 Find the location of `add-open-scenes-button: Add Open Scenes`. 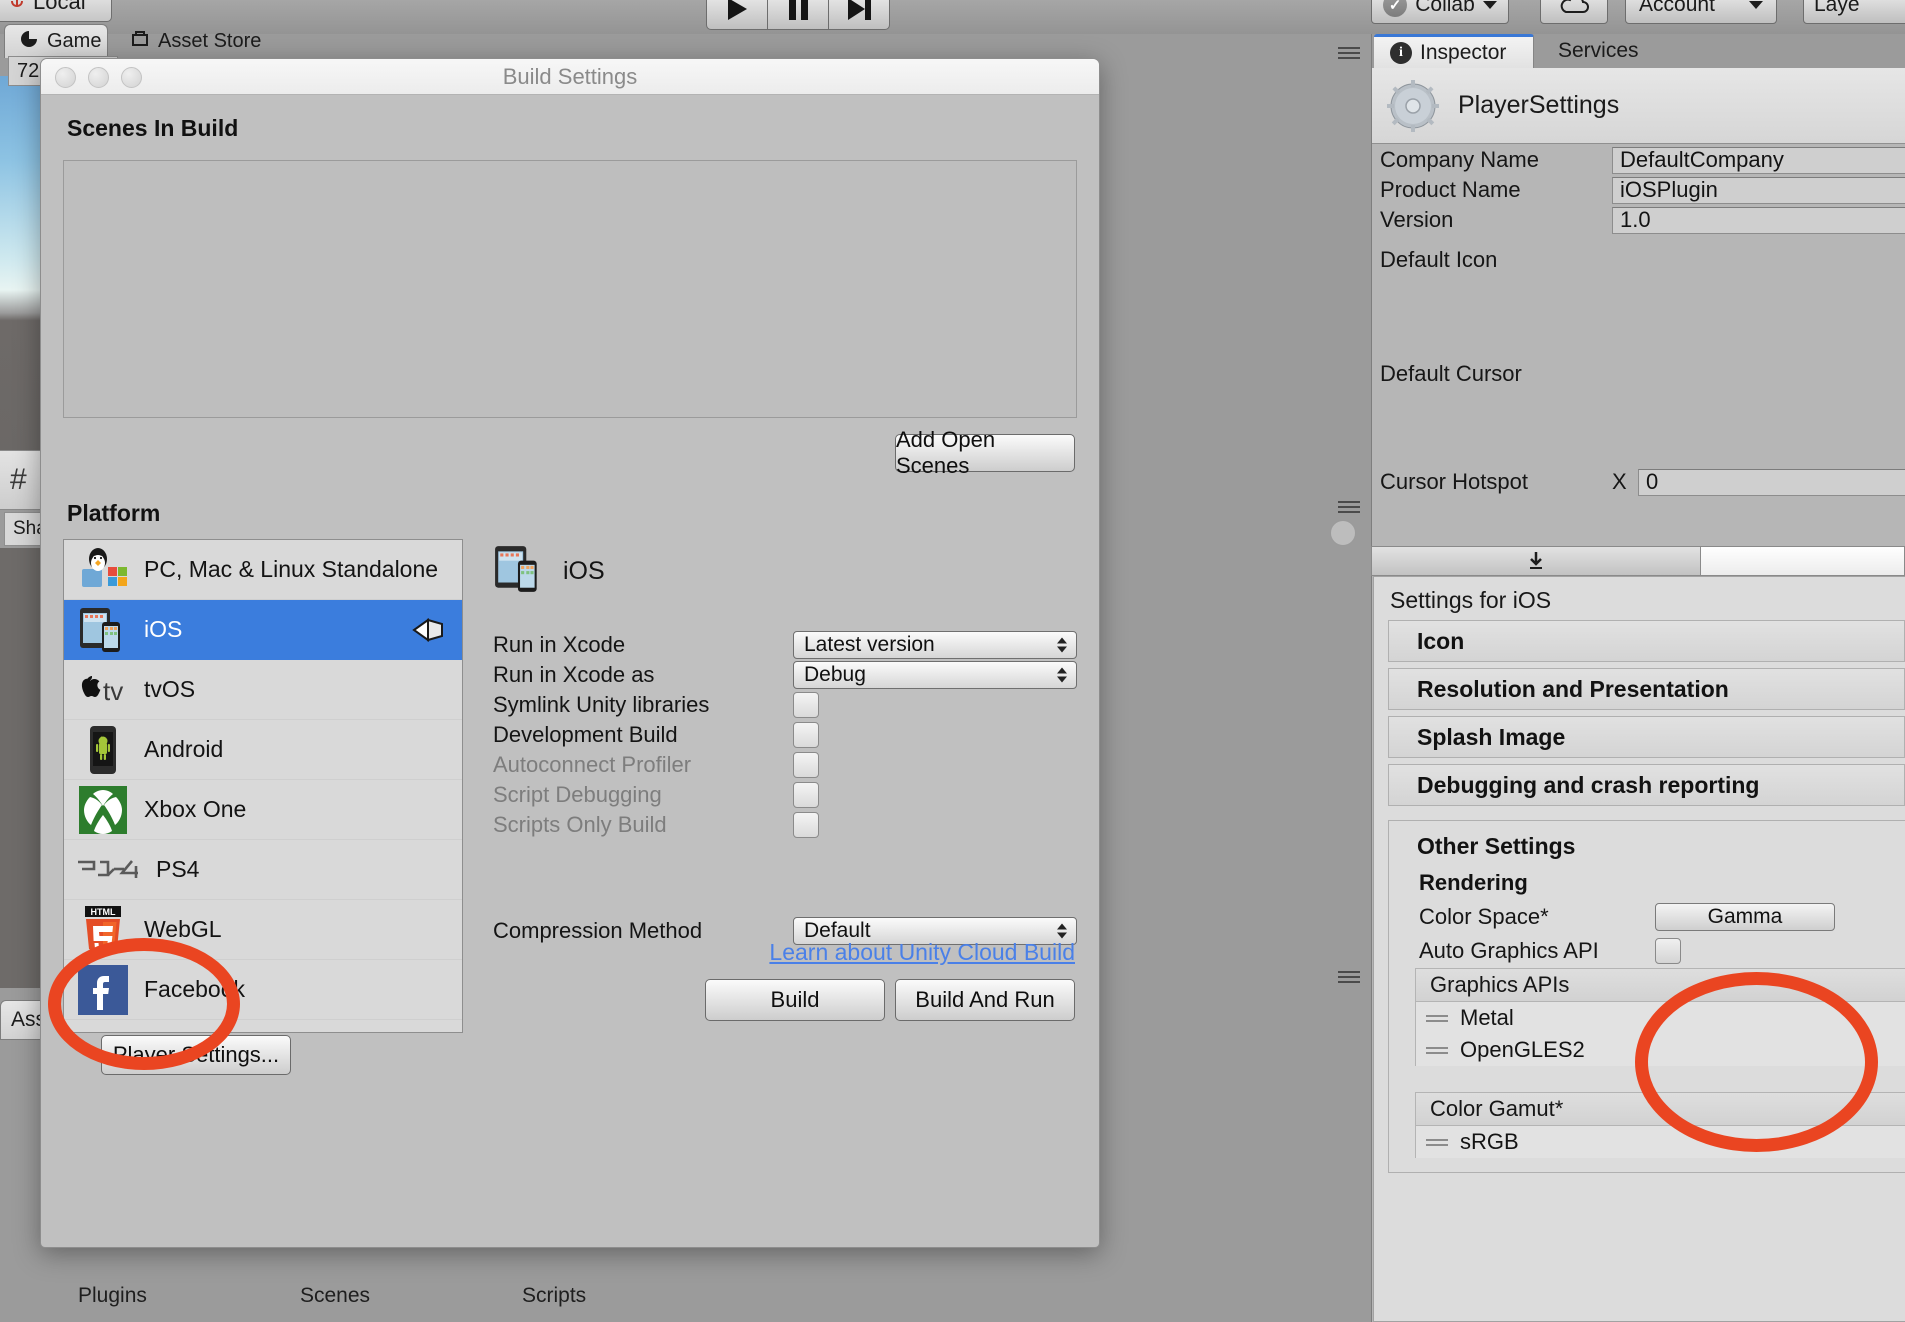

add-open-scenes-button: Add Open Scenes is located at coordinates (985, 452).